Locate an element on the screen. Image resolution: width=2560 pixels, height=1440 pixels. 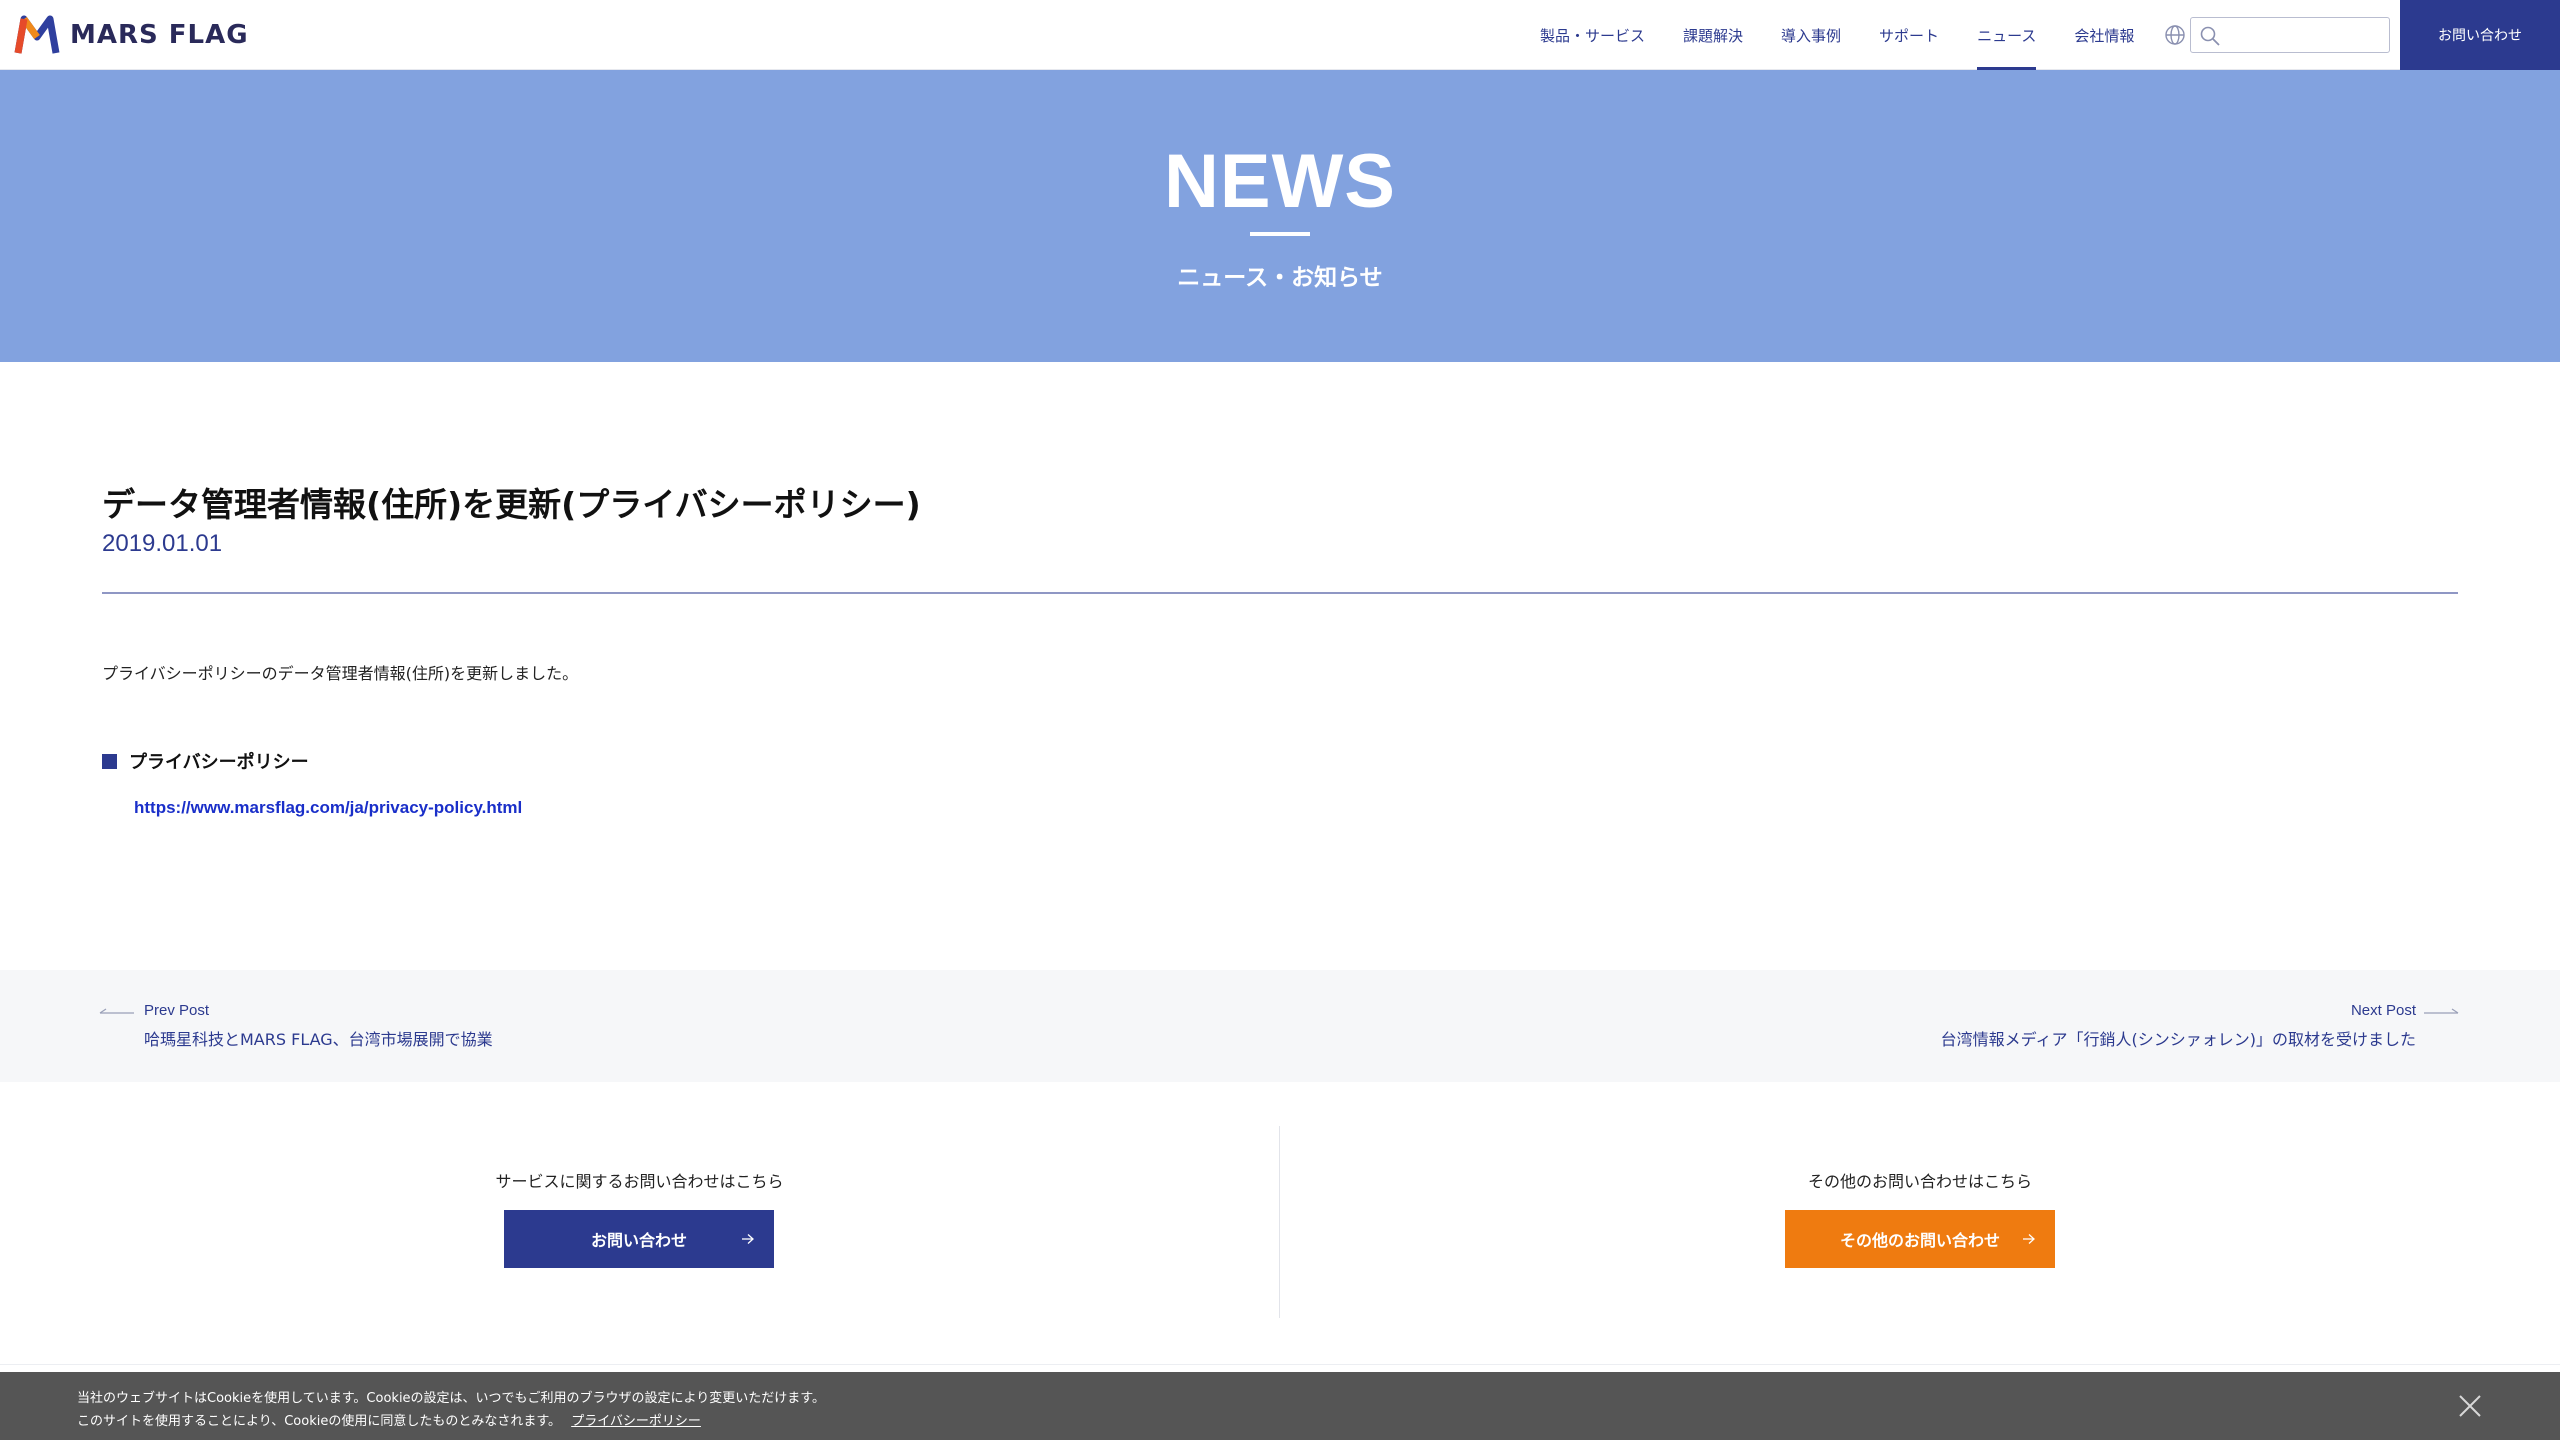
hero-divider is located at coordinates (1280, 234).